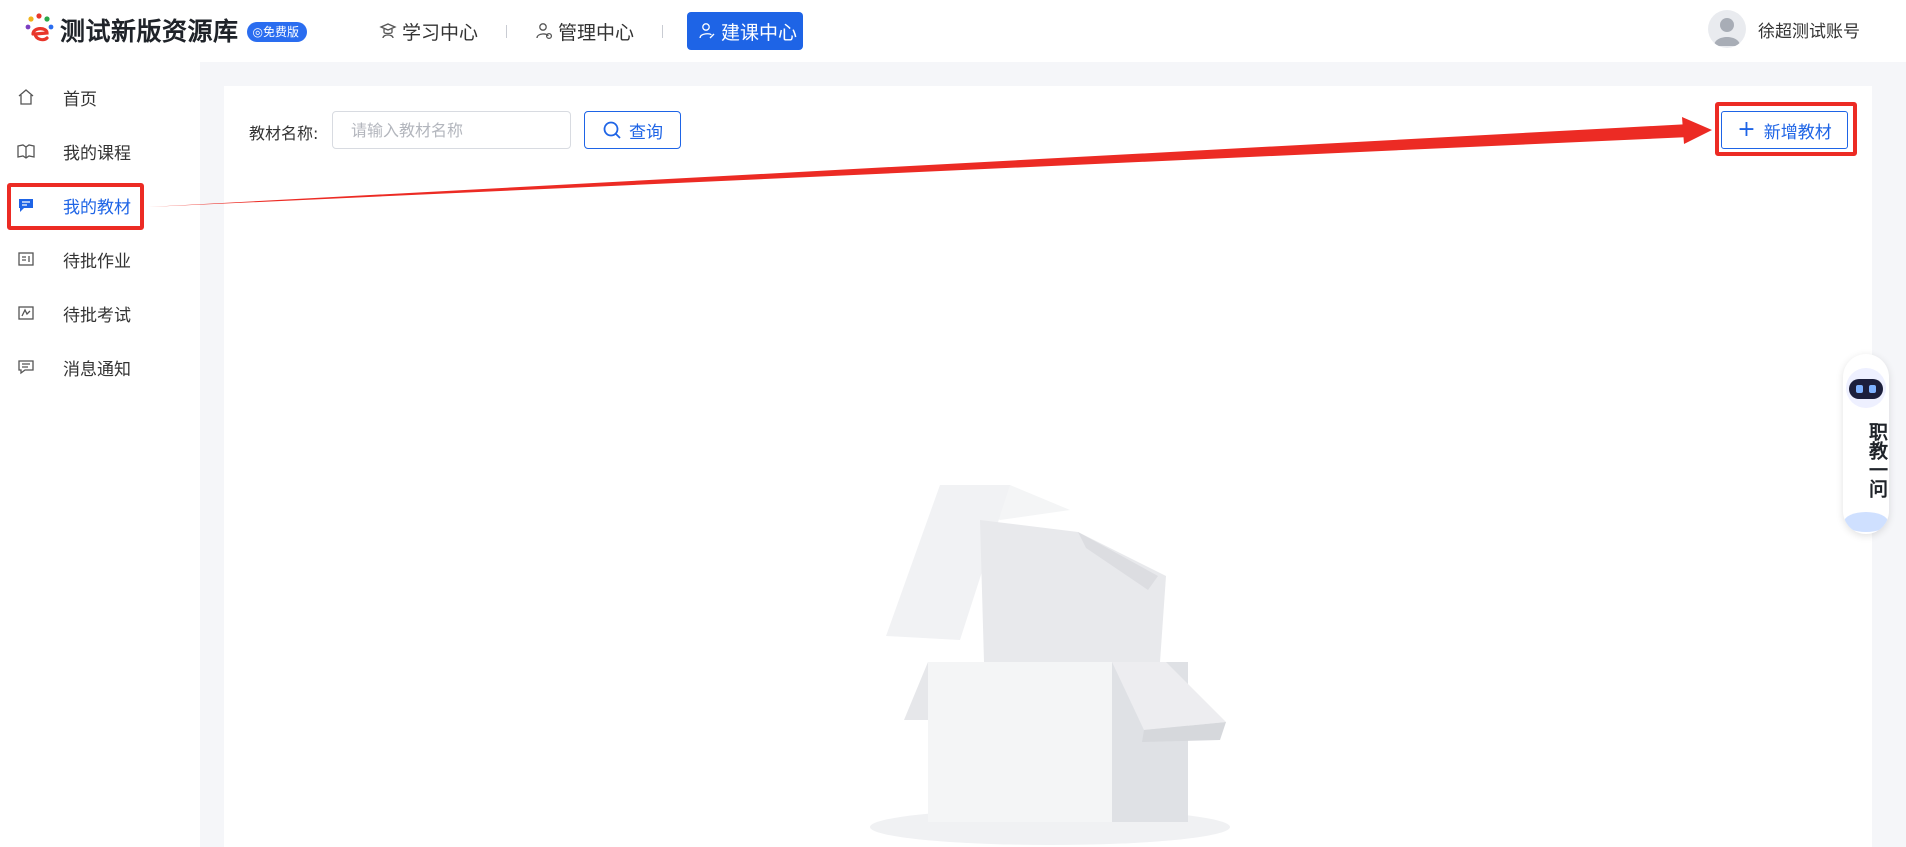  I want to click on query-button: 查询, so click(632, 130).